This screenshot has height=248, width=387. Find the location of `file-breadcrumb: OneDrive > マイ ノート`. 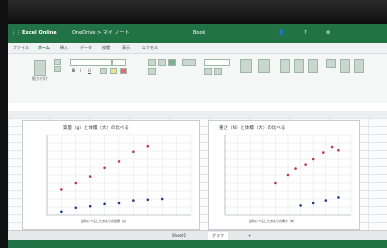

file-breadcrumb: OneDrive > マイ ノート is located at coordinates (100, 33).